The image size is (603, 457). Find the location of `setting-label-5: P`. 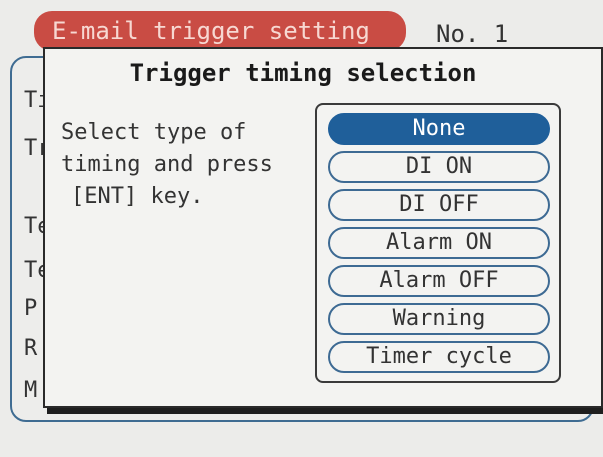

setting-label-5: P is located at coordinates (30, 308).